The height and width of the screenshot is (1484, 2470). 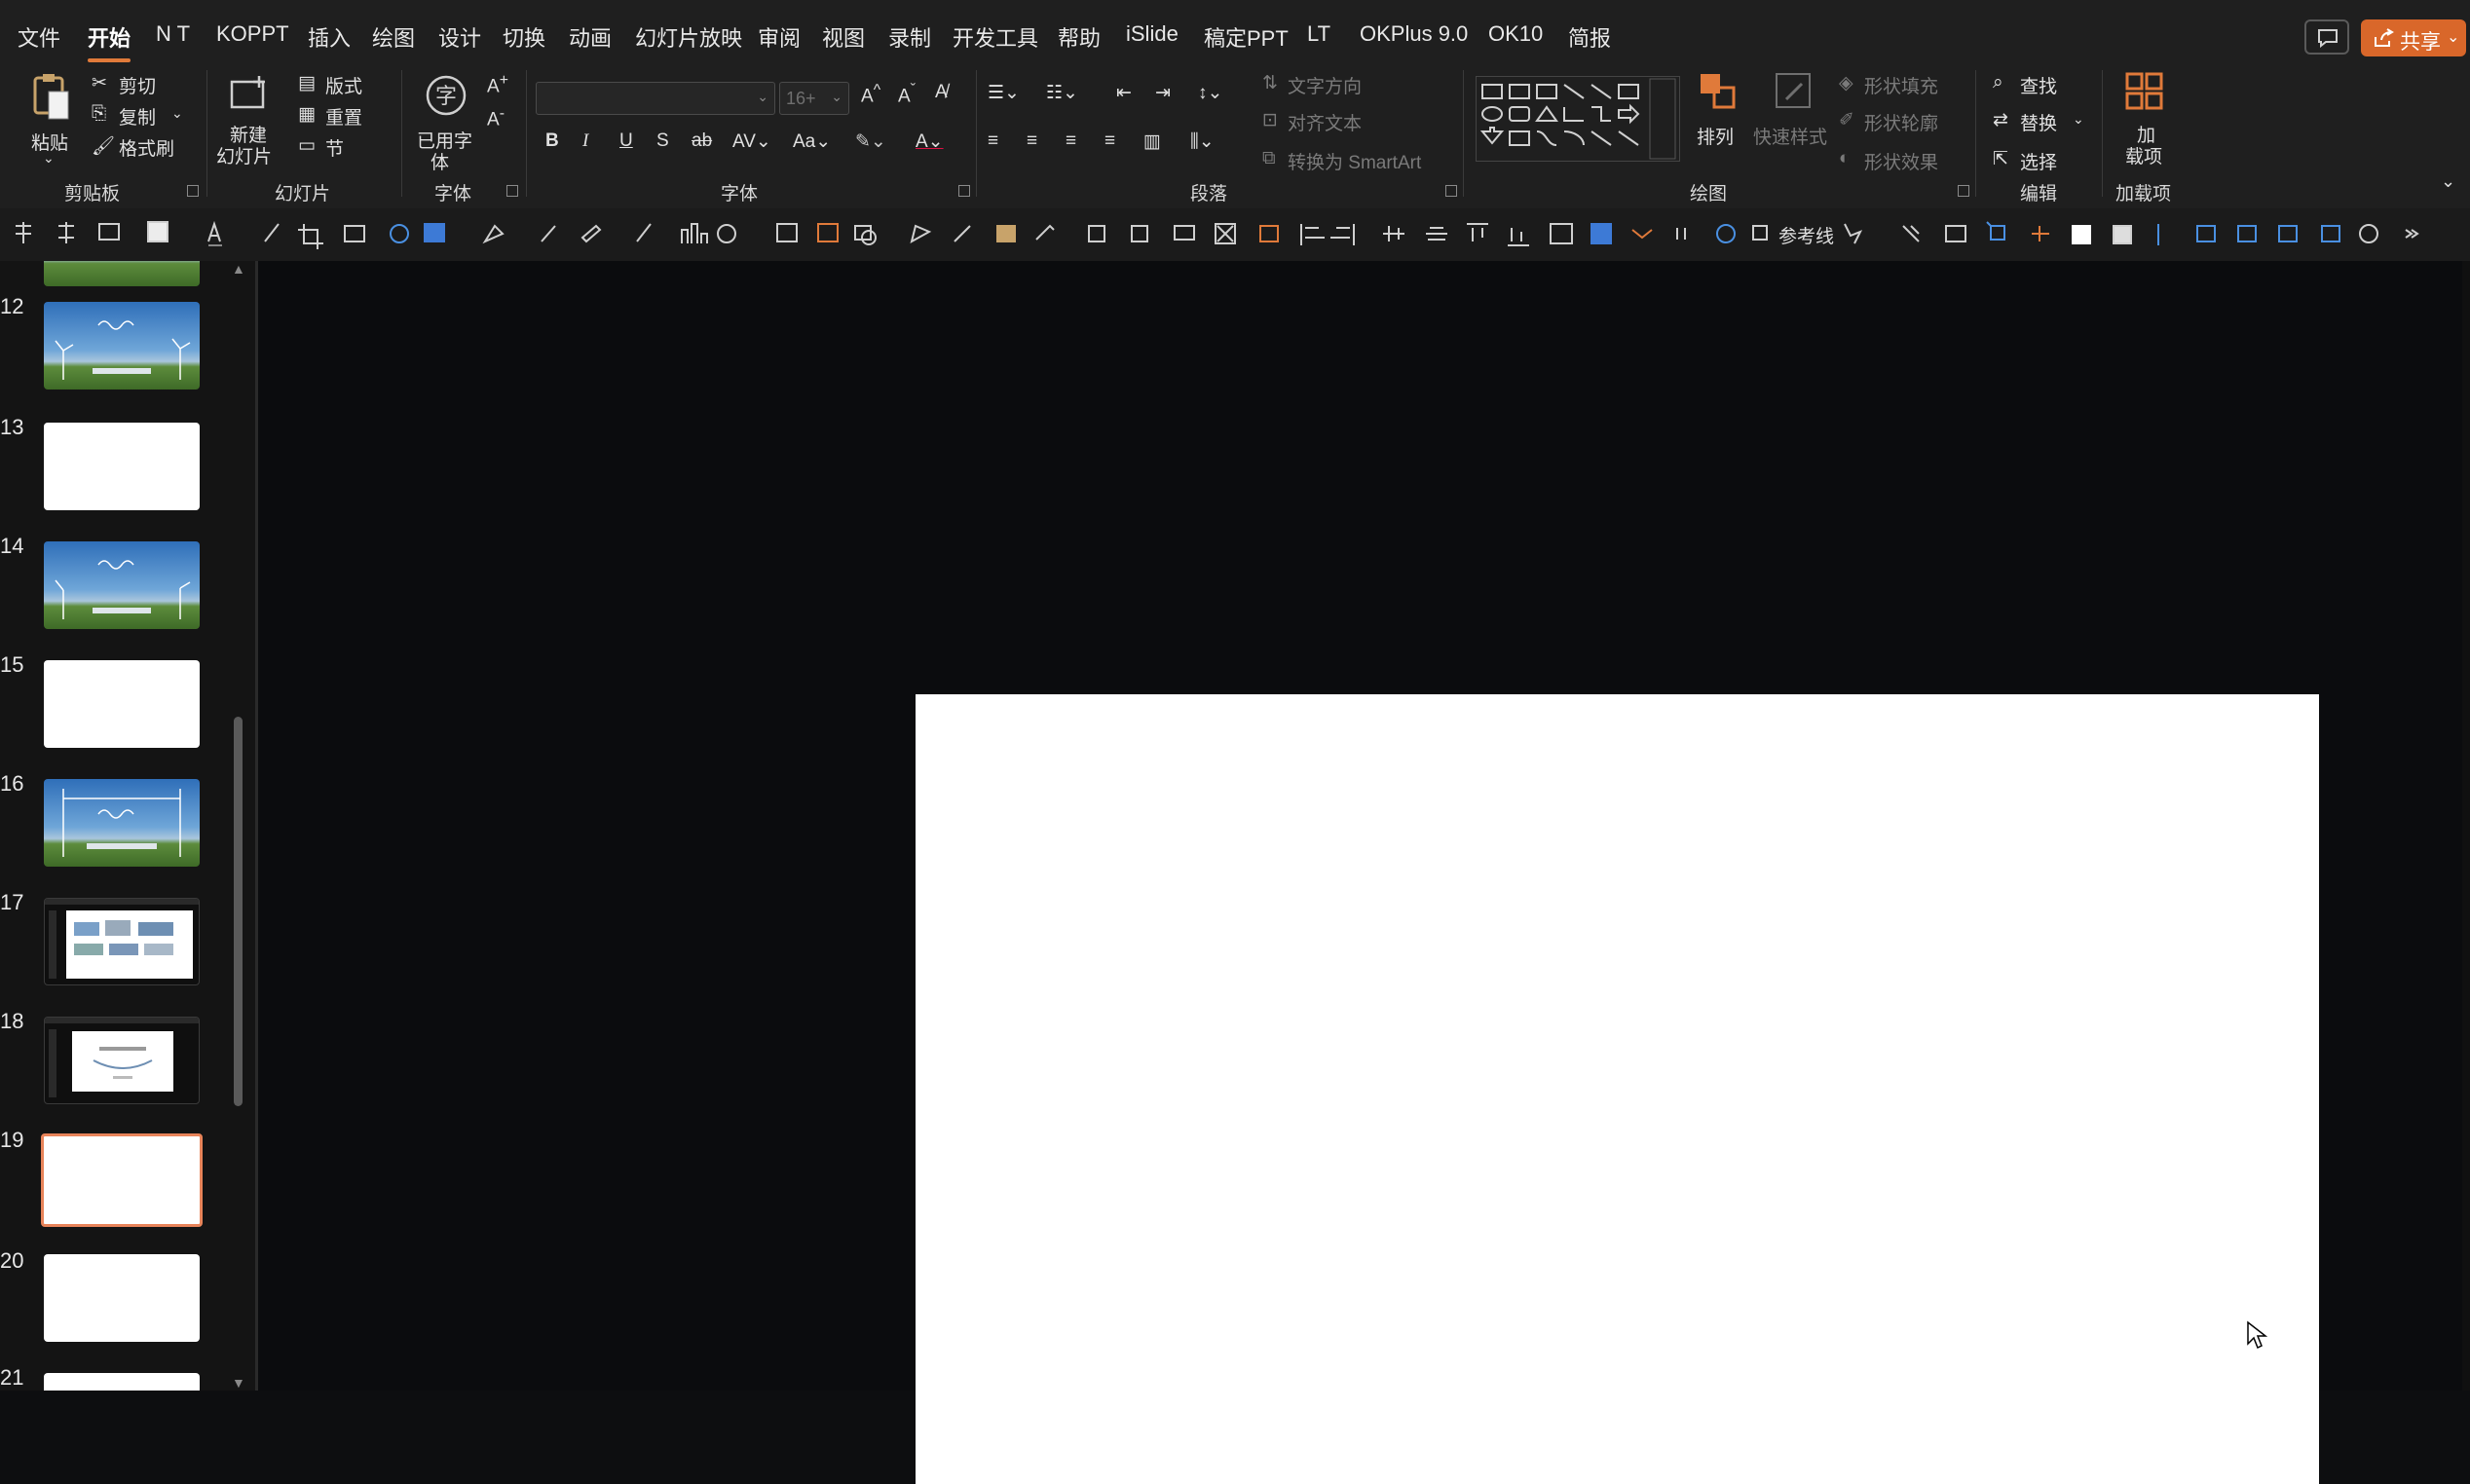 I want to click on collapse-ribbon-icon: ⌄, so click(x=2448, y=181).